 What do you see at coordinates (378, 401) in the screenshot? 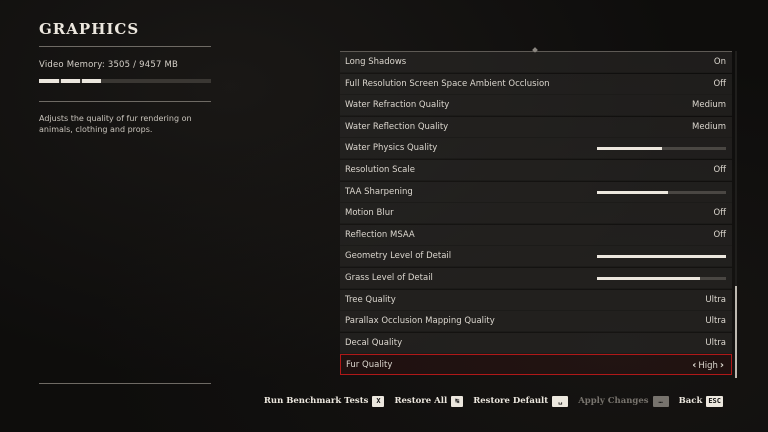
I see `key-x-icon: X` at bounding box center [378, 401].